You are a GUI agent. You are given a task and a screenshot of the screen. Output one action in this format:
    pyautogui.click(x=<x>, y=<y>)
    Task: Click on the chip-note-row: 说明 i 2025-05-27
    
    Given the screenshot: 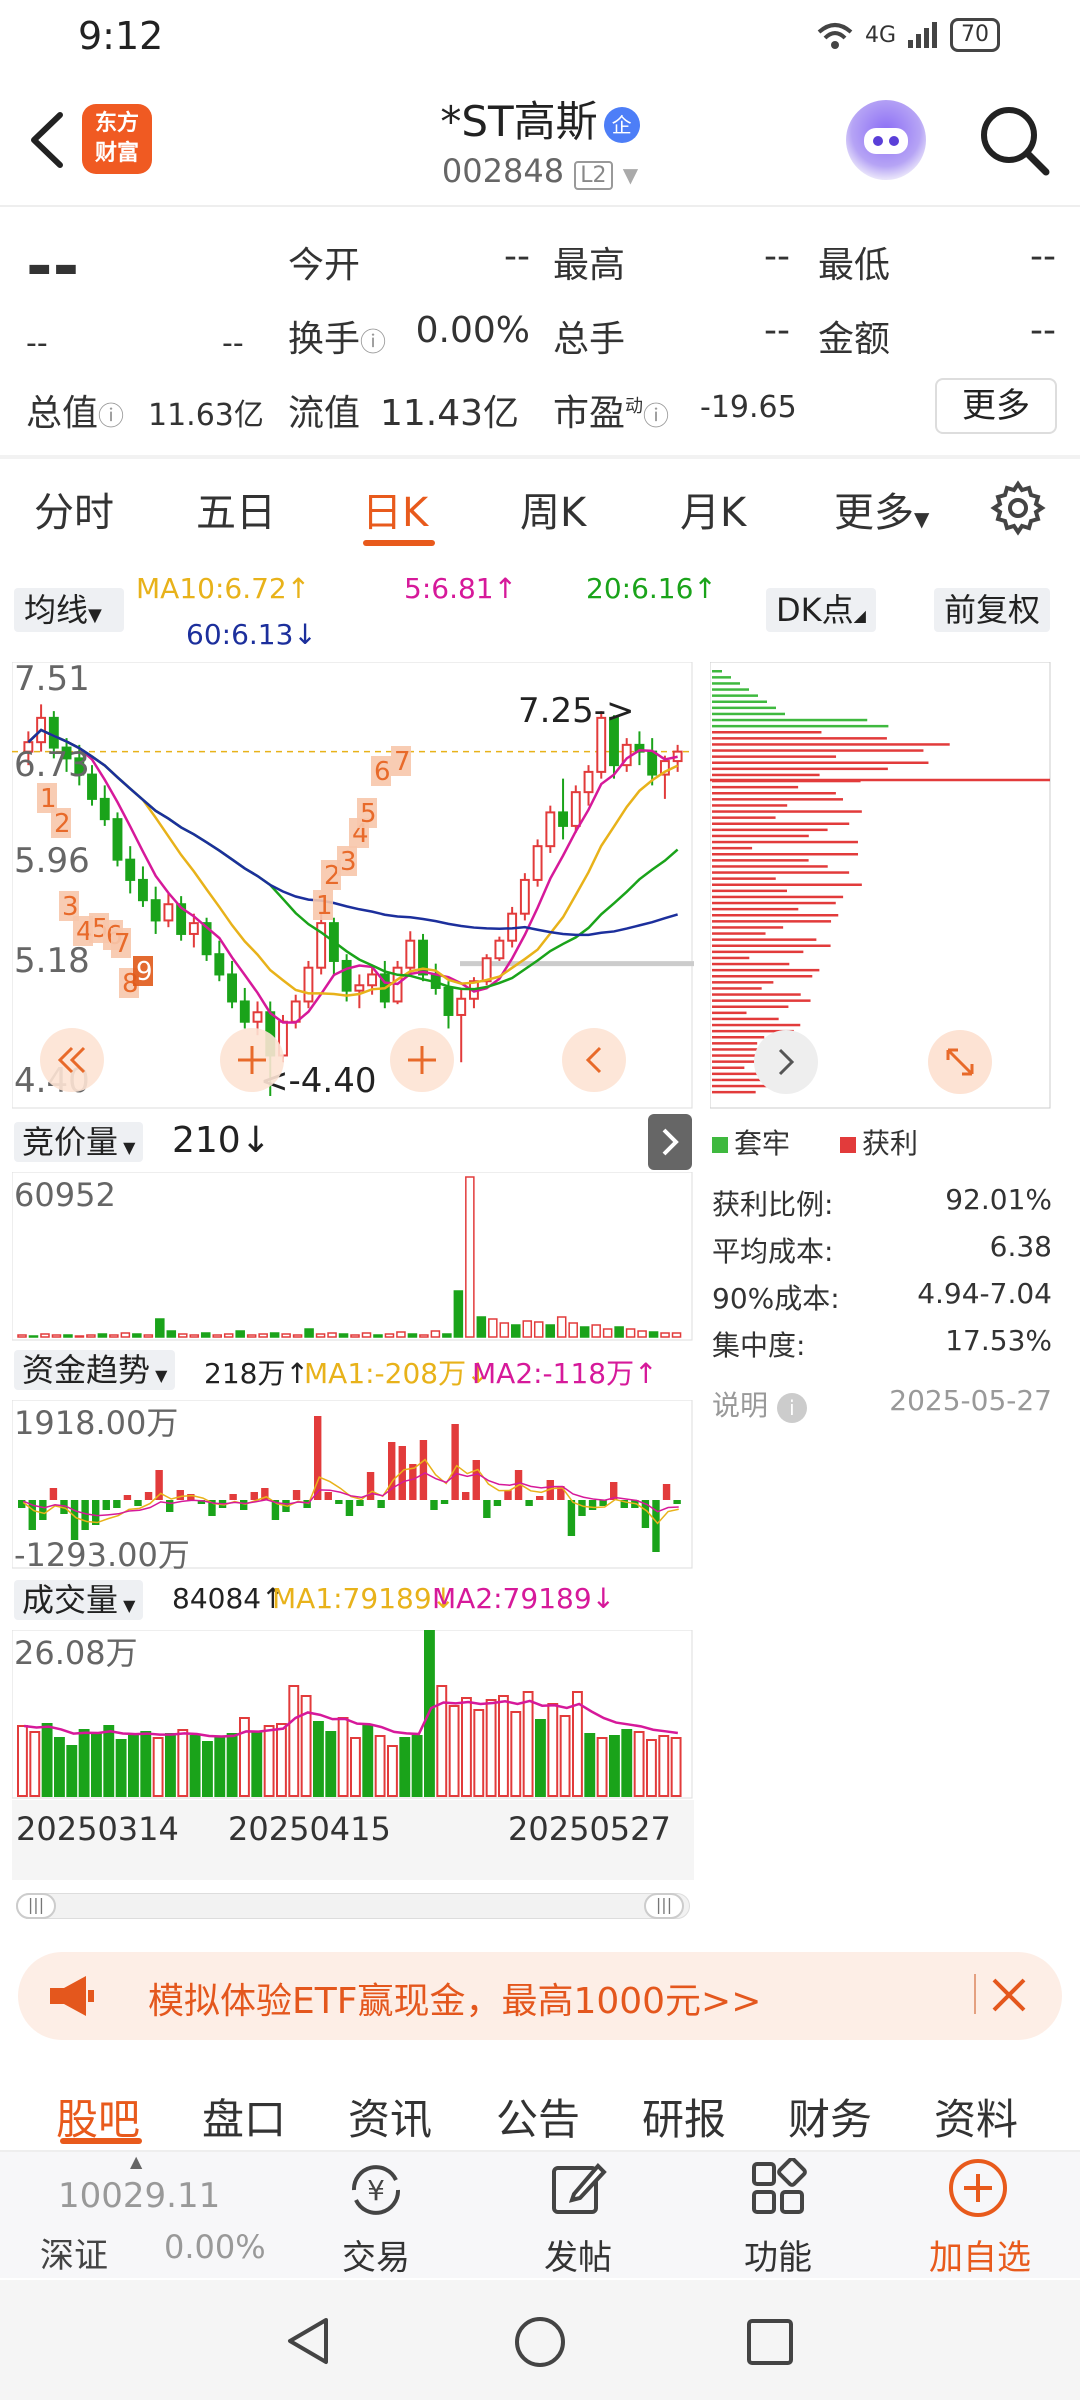 What is the action you would take?
    pyautogui.click(x=882, y=1404)
    